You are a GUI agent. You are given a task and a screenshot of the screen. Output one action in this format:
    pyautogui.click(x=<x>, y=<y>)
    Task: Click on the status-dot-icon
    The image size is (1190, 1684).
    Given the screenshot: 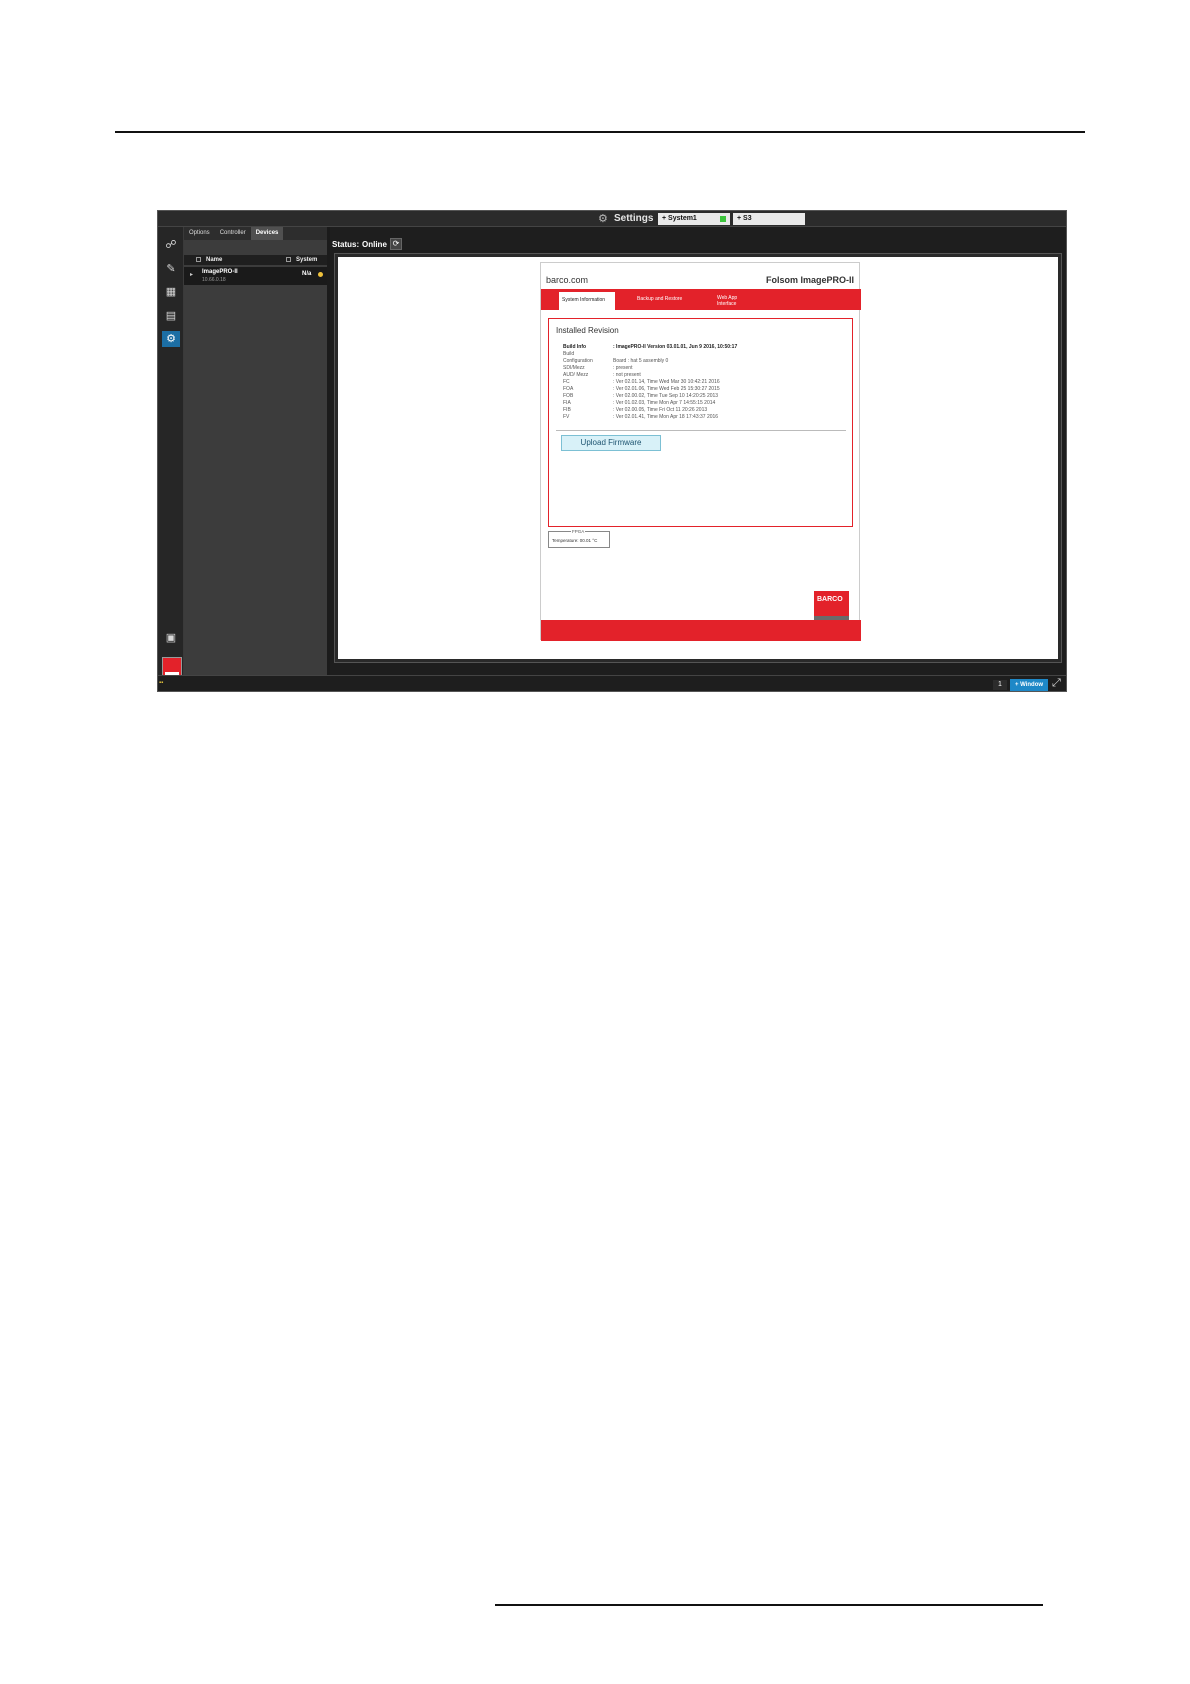 What is the action you would take?
    pyautogui.click(x=723, y=219)
    